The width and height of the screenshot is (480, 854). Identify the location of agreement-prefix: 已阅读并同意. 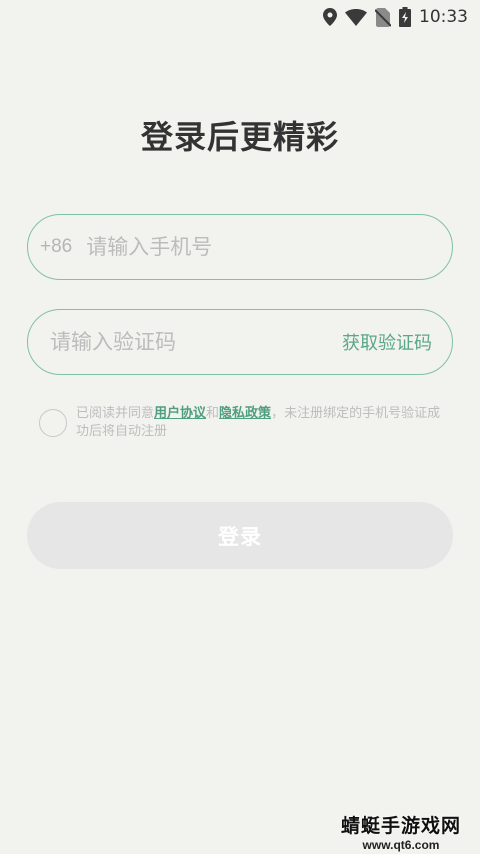
(115, 413).